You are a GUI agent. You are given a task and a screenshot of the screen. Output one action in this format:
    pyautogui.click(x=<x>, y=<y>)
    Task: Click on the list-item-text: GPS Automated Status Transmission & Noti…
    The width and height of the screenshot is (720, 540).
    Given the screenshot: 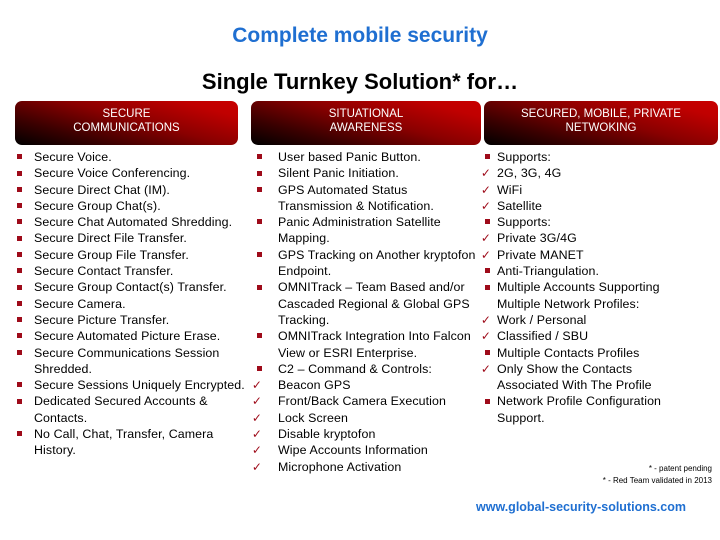 What is the action you would take?
    pyautogui.click(x=356, y=197)
    